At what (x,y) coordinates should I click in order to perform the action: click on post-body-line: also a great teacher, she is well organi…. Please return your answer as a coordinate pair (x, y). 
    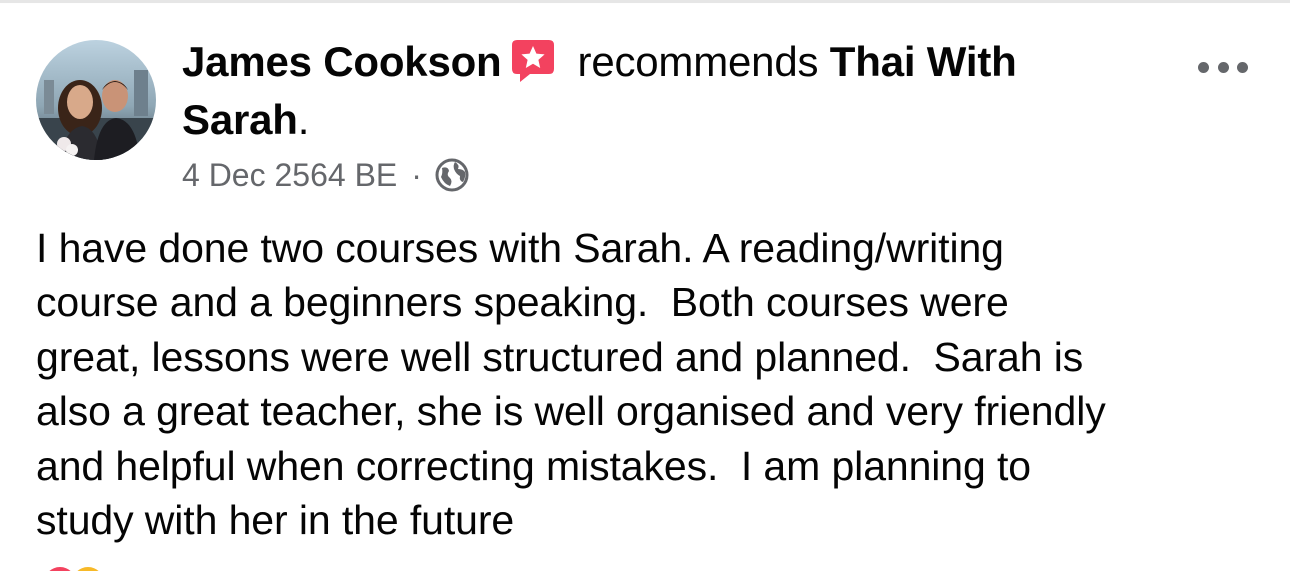
    Looking at the image, I should click on (571, 411).